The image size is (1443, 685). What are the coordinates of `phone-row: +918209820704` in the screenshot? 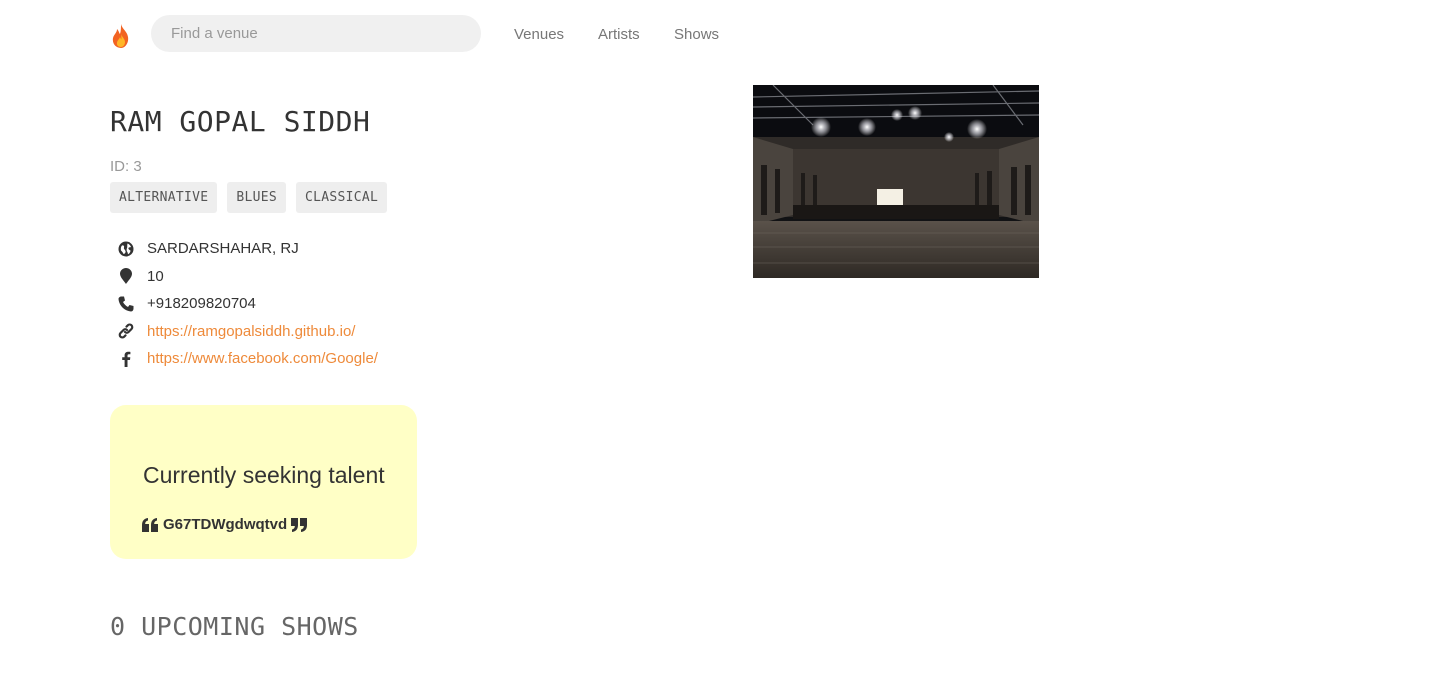 It's located at (247, 304).